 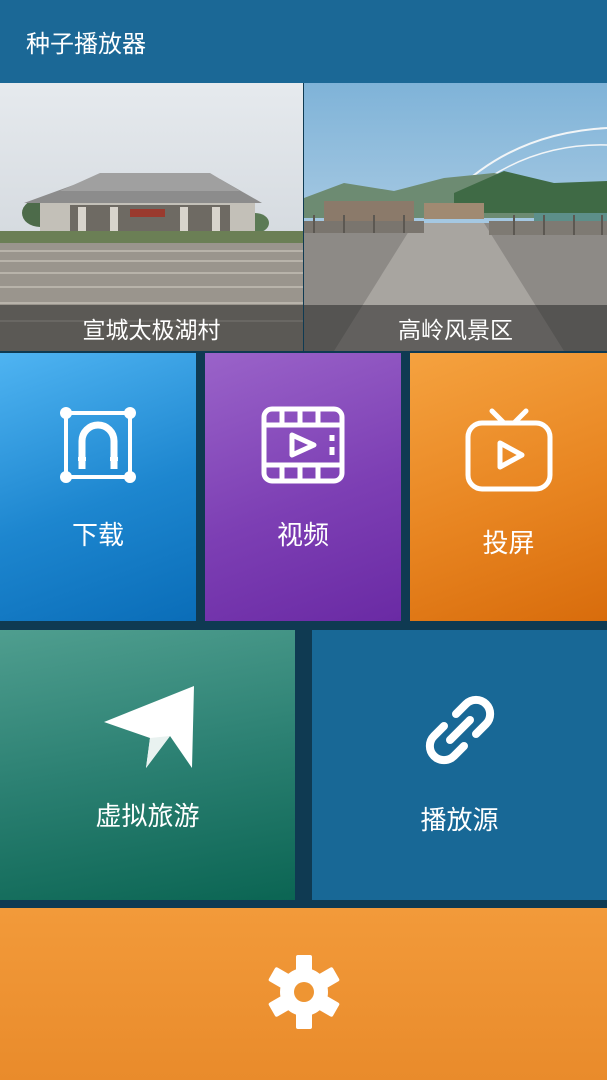 I want to click on download-tile: 下载, so click(x=98, y=487).